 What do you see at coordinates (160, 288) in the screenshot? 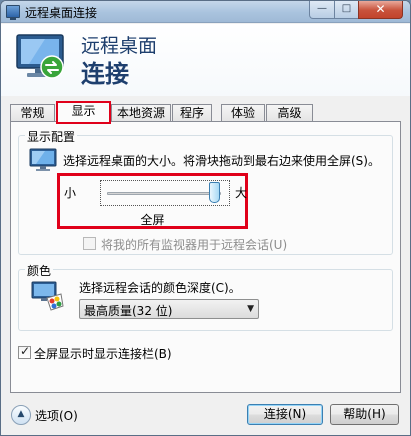
I see `color-depth-description: 选择远程会话的颜色深度(C)。` at bounding box center [160, 288].